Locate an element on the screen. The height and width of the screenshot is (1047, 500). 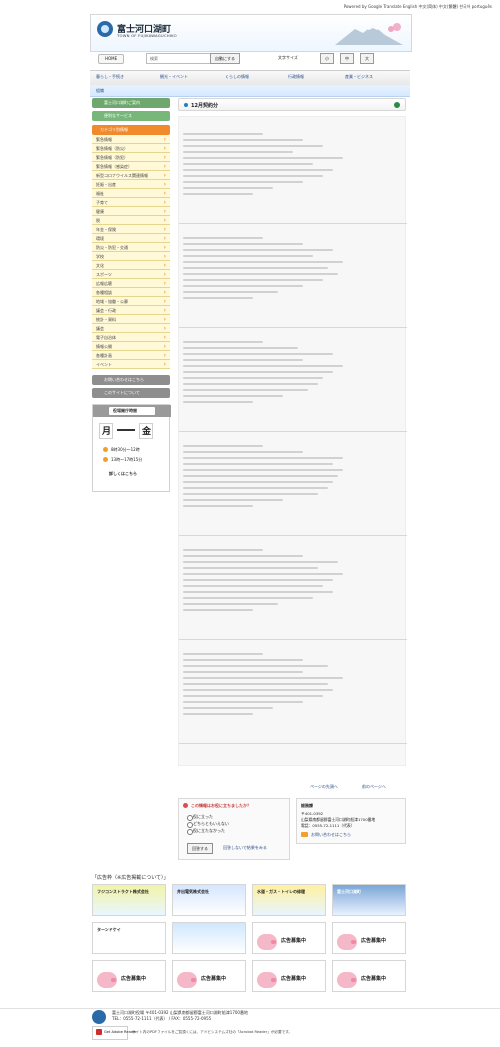
hours-details-link: 詳しくはこちら is located at coordinates (123, 474).